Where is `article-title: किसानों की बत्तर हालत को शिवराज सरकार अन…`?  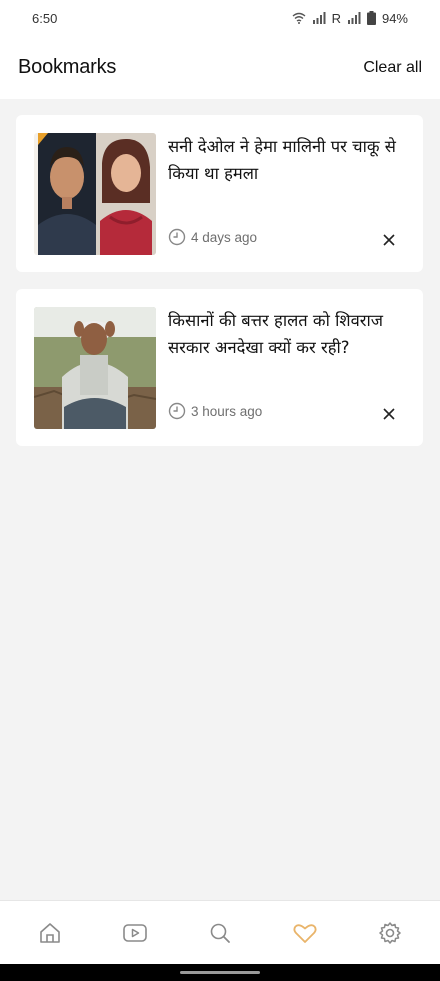 article-title: किसानों की बत्तर हालत को शिवराज सरकार अन… is located at coordinates (288, 334).